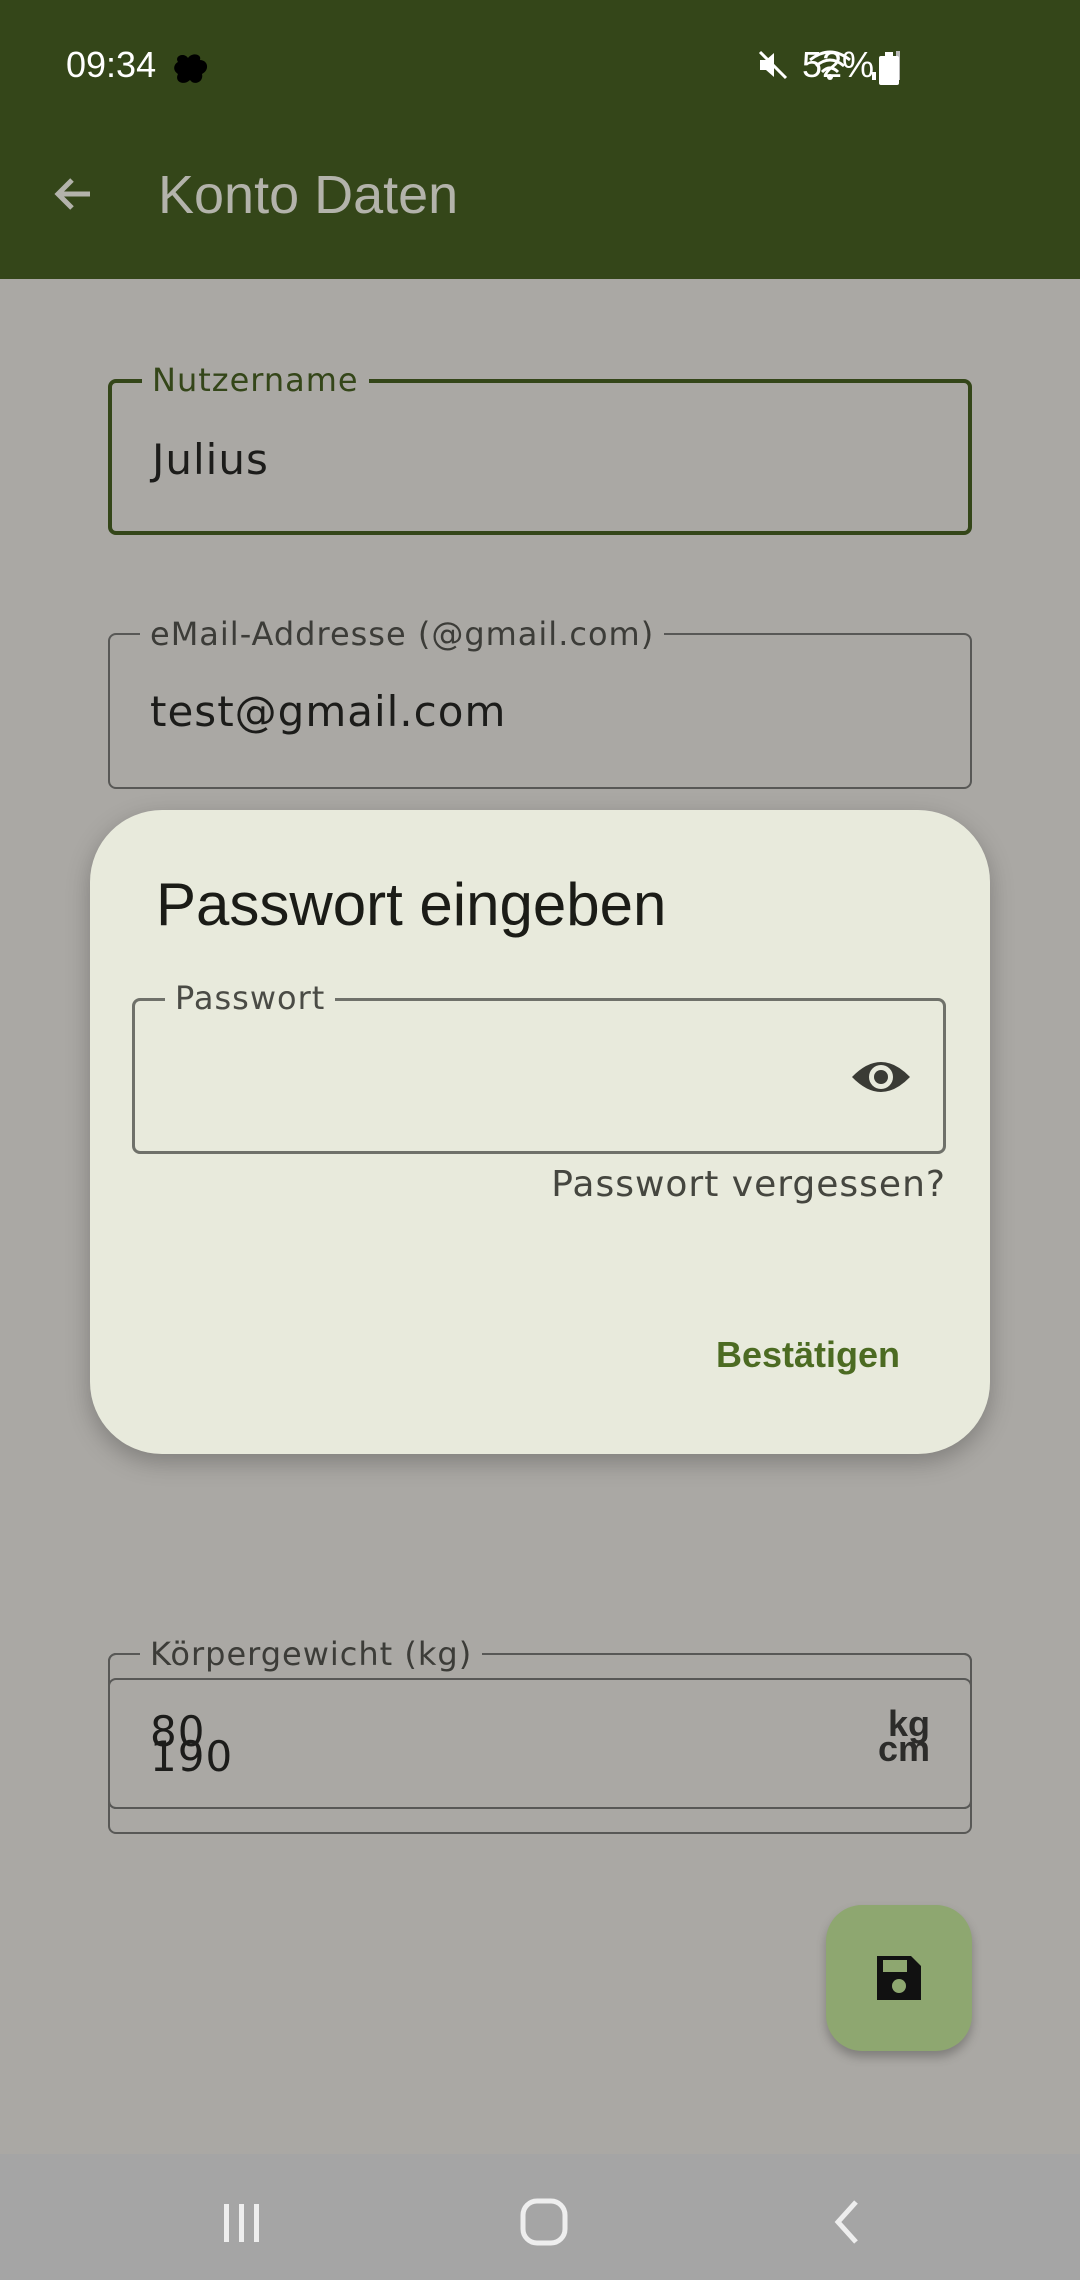  I want to click on username-value: Julius, so click(210, 459).